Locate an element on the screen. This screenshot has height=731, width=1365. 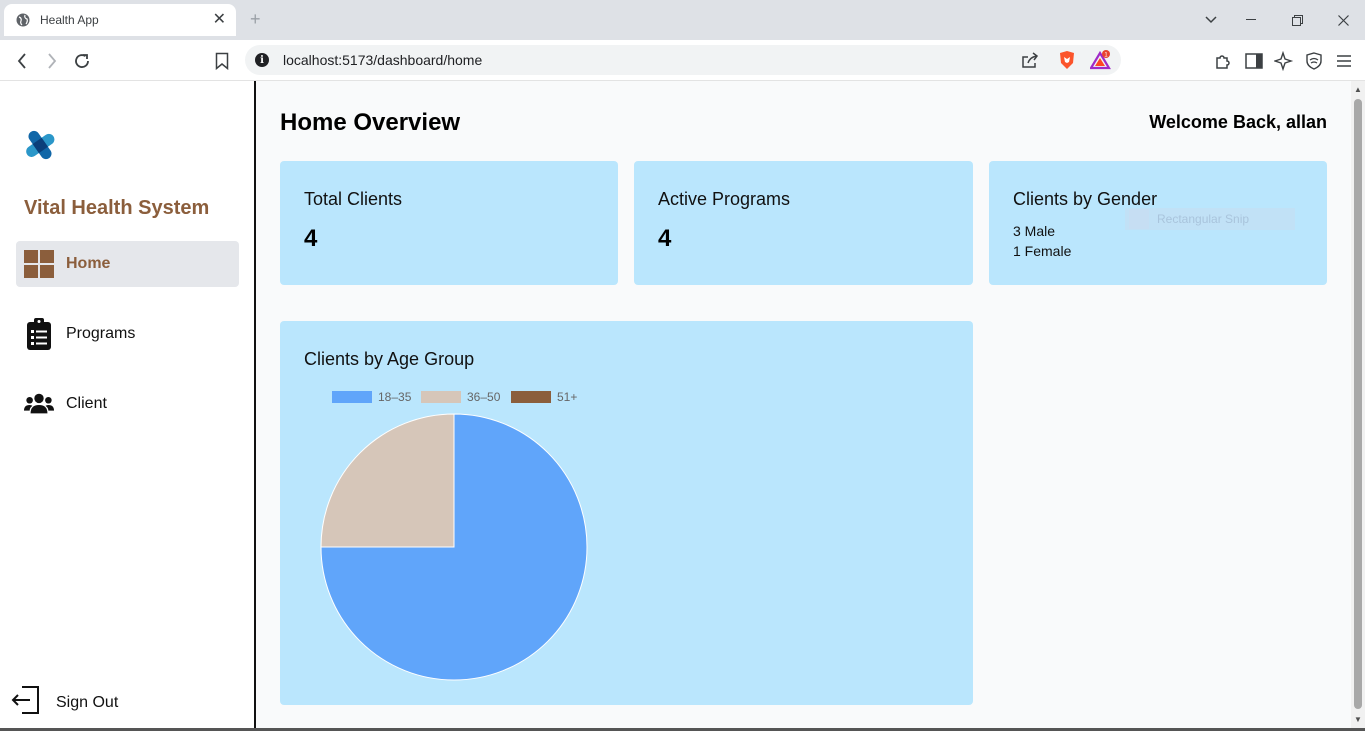
welcome-message: Welcome Back, allan is located at coordinates (1238, 122).